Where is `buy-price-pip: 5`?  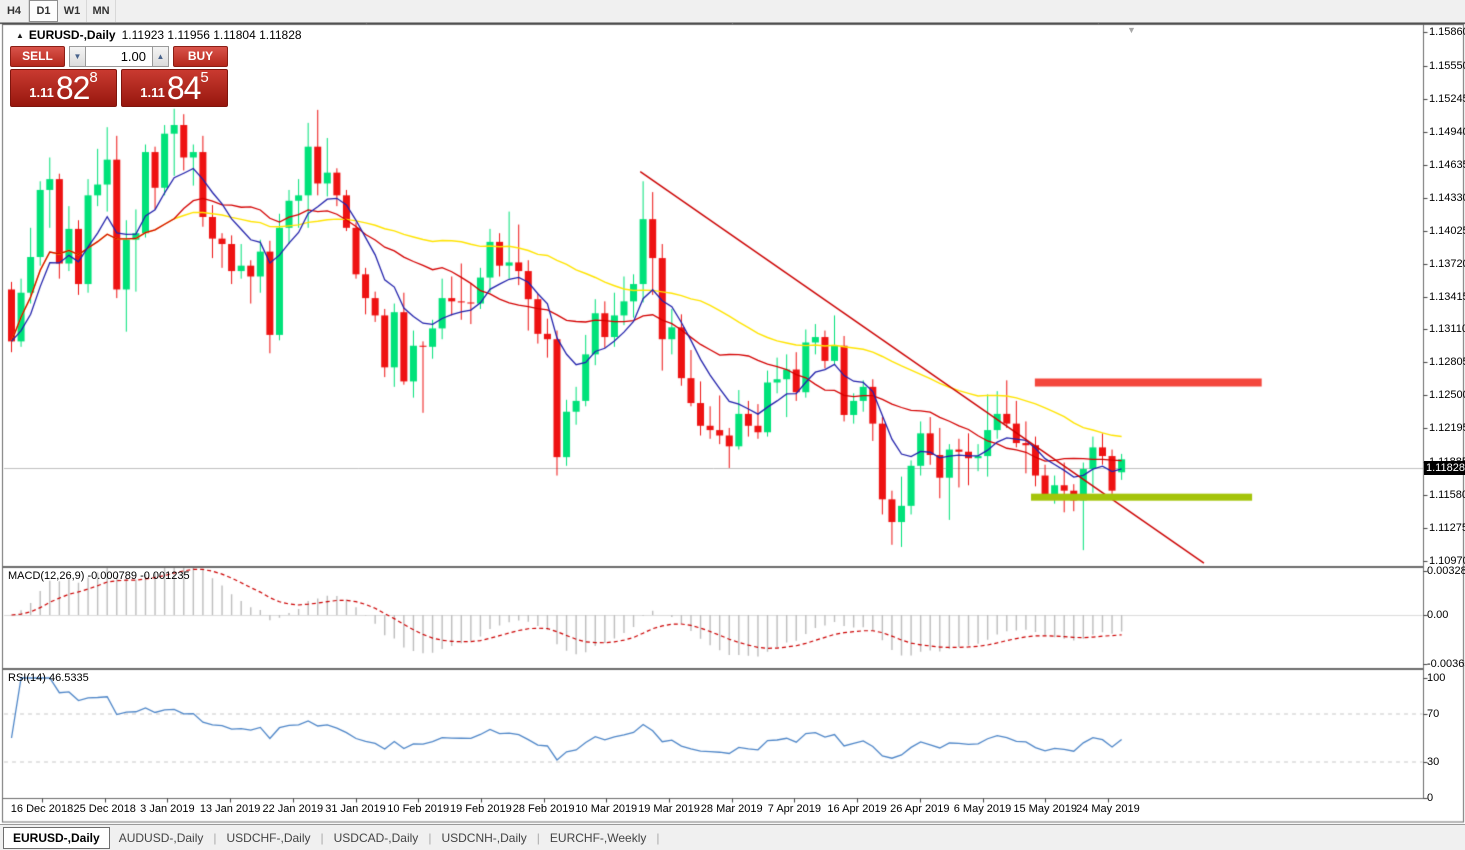 buy-price-pip: 5 is located at coordinates (204, 77).